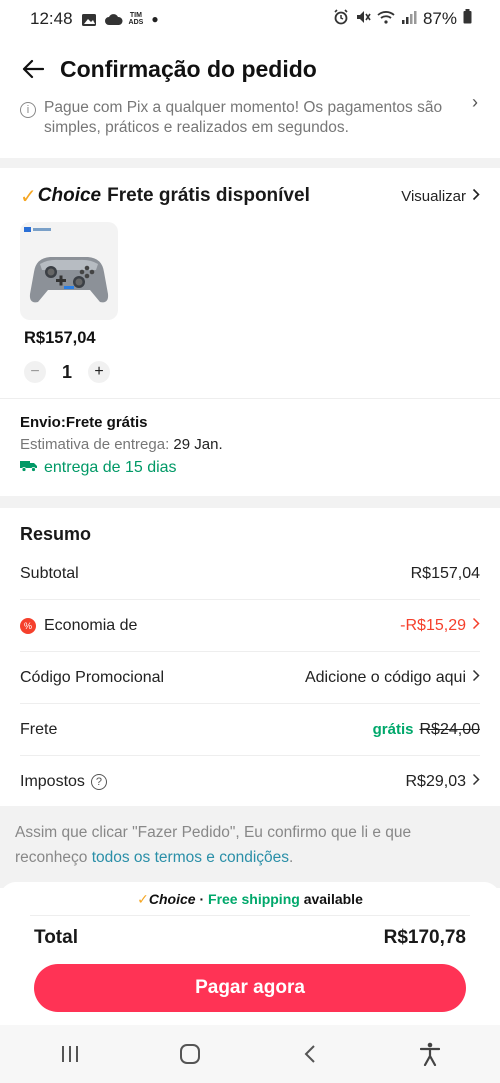 This screenshot has width=500, height=1083. Describe the element at coordinates (409, 19) in the screenshot. I see `signal-icon` at that location.